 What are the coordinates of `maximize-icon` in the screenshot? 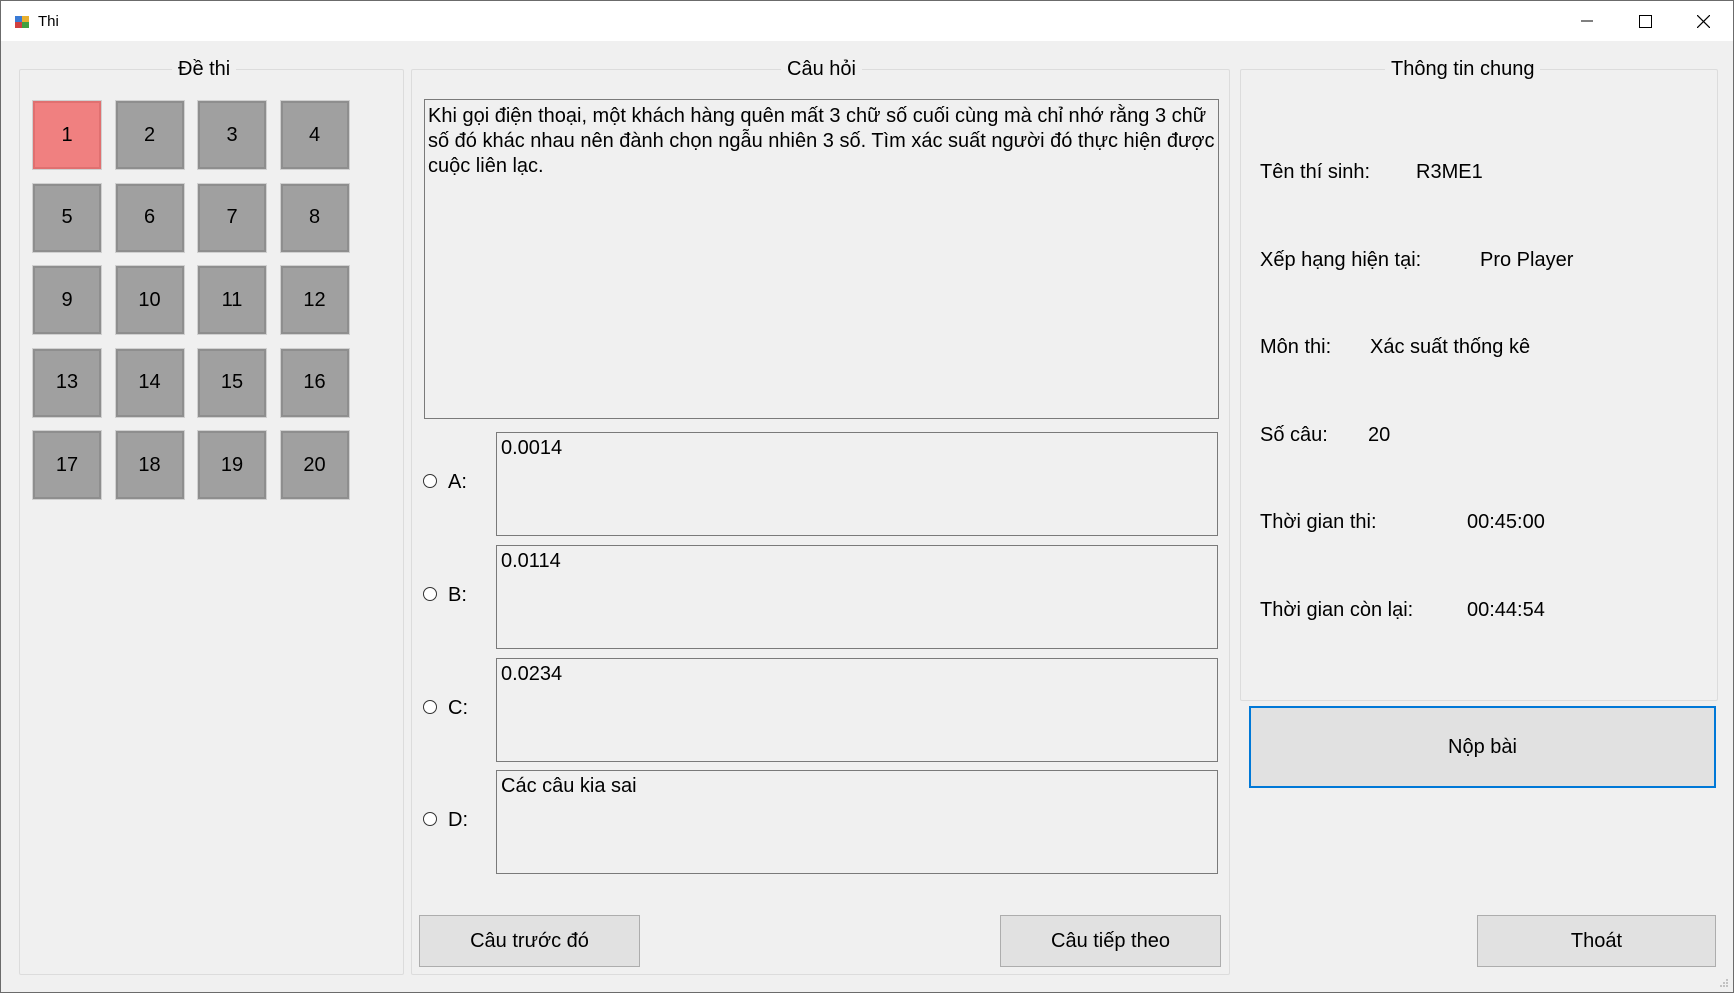 It's located at (1645, 21).